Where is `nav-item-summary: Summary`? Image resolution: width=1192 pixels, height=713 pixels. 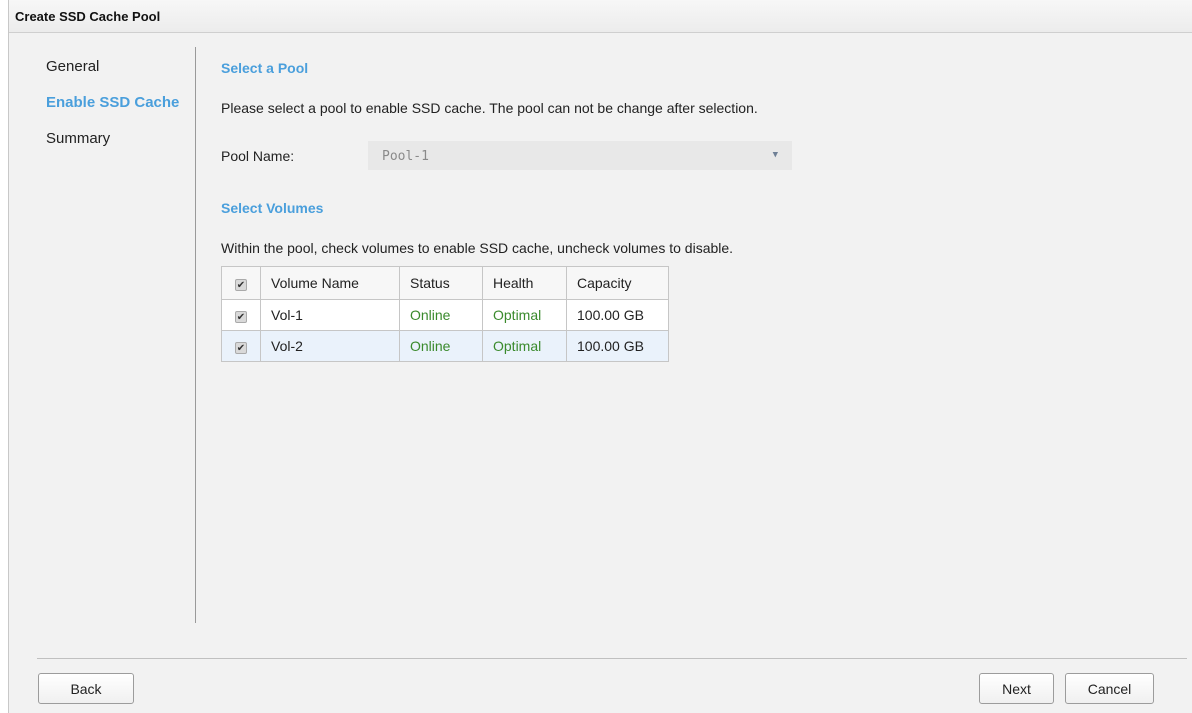
nav-item-summary: Summary is located at coordinates (78, 138).